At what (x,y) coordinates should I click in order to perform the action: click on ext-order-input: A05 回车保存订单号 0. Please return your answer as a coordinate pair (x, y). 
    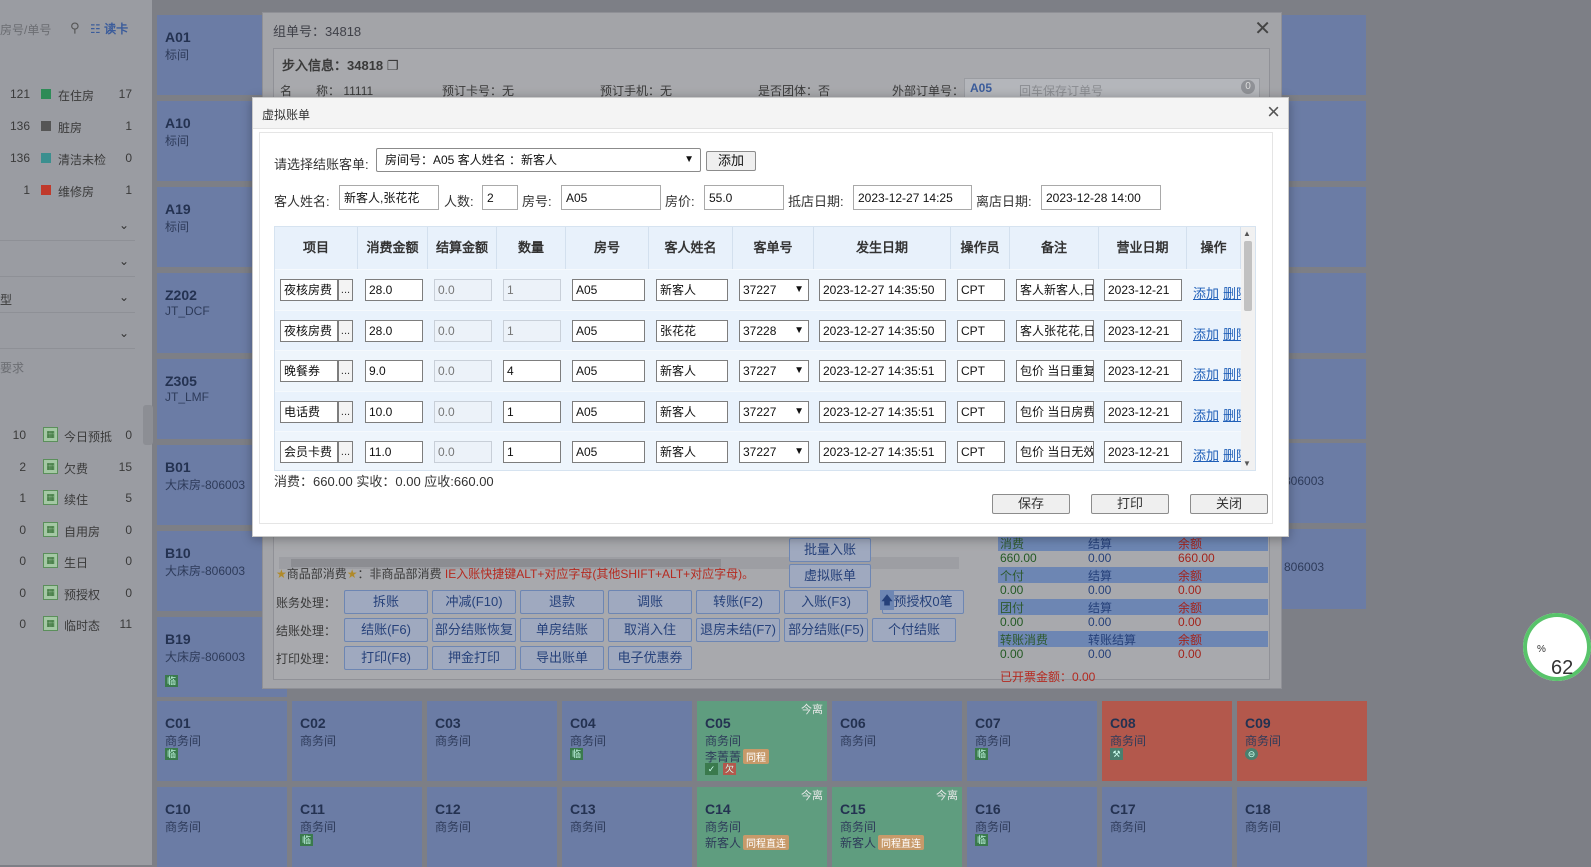
    Looking at the image, I should click on (1112, 88).